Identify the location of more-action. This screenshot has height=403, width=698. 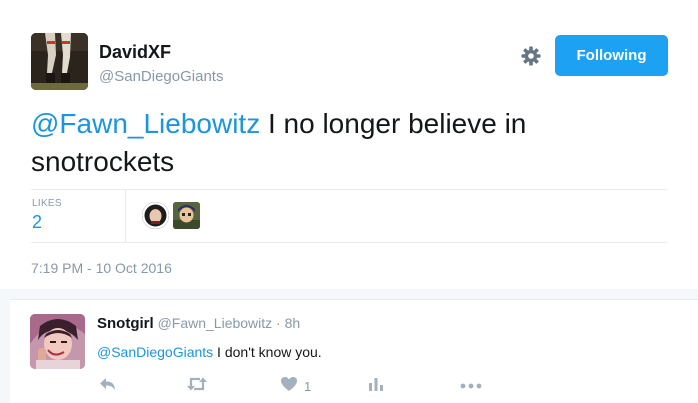
(471, 386).